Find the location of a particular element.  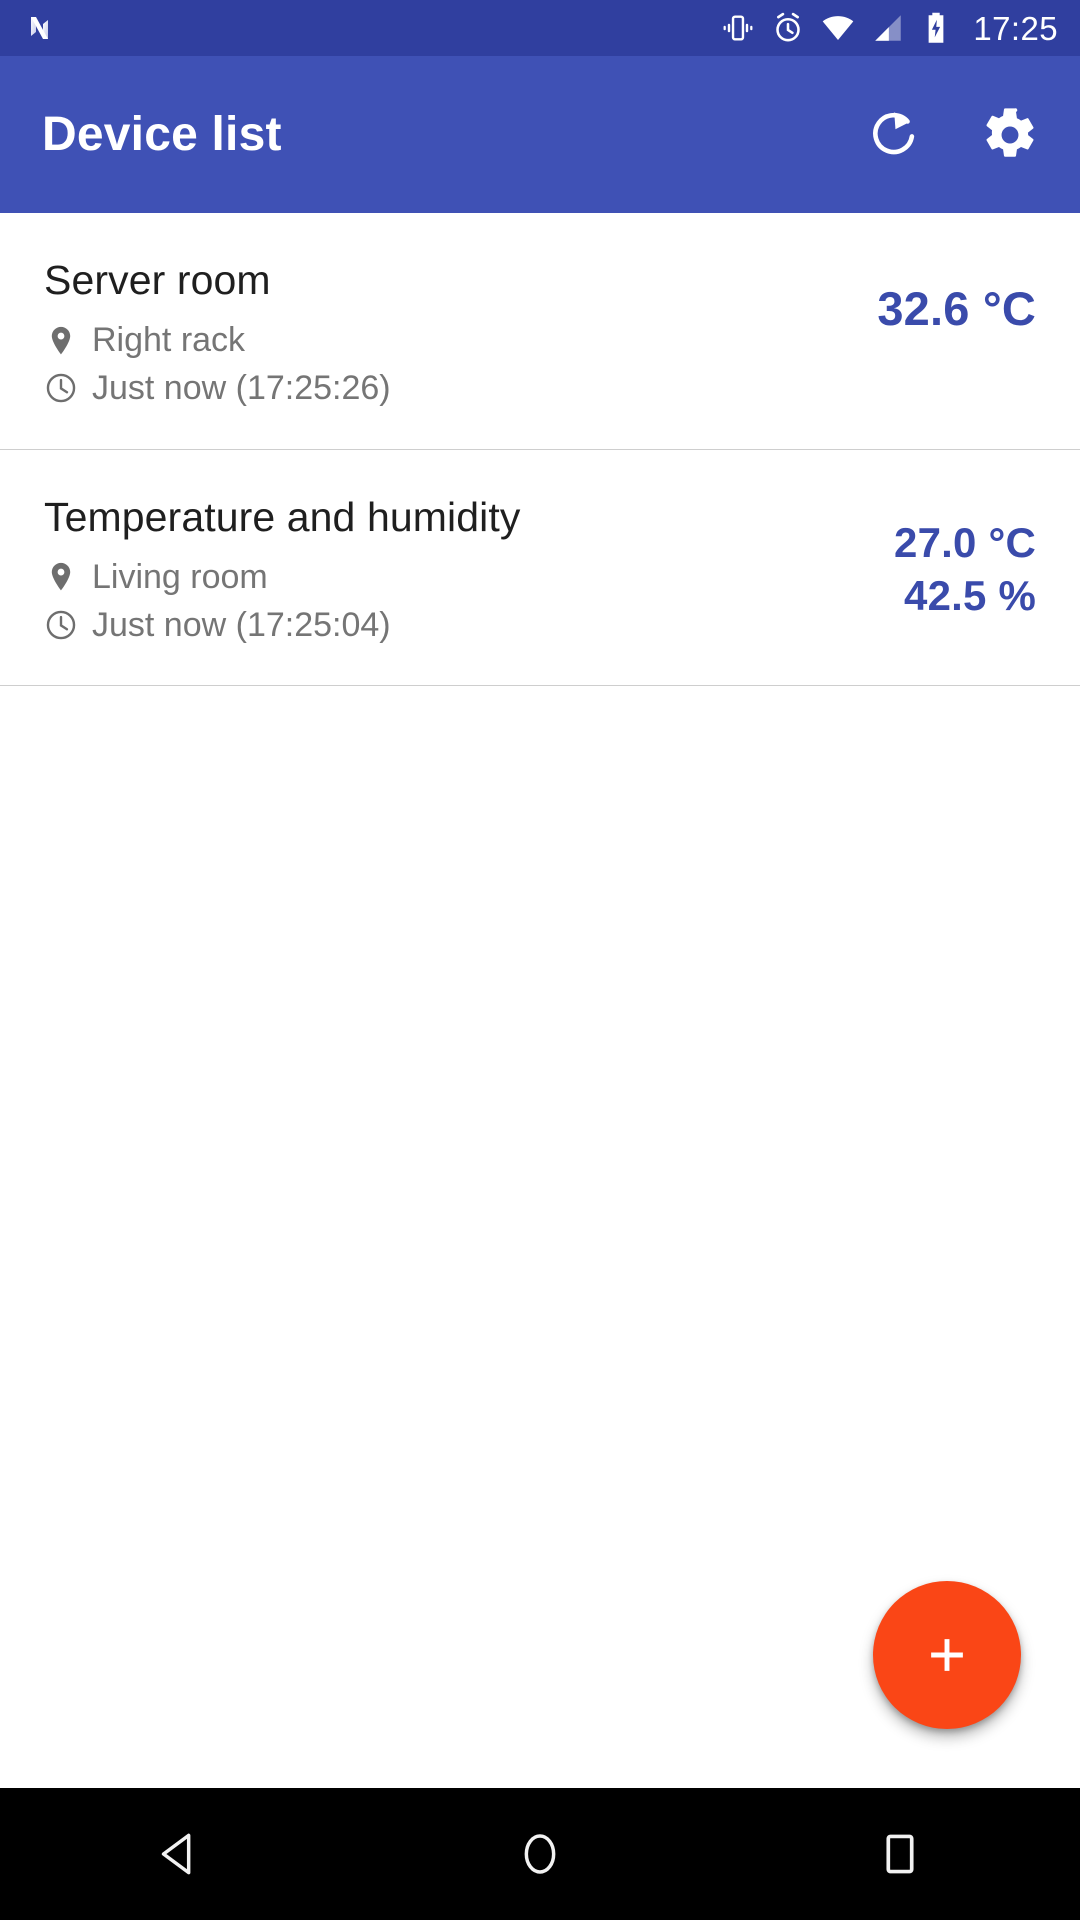

settings-button is located at coordinates (1010, 135).